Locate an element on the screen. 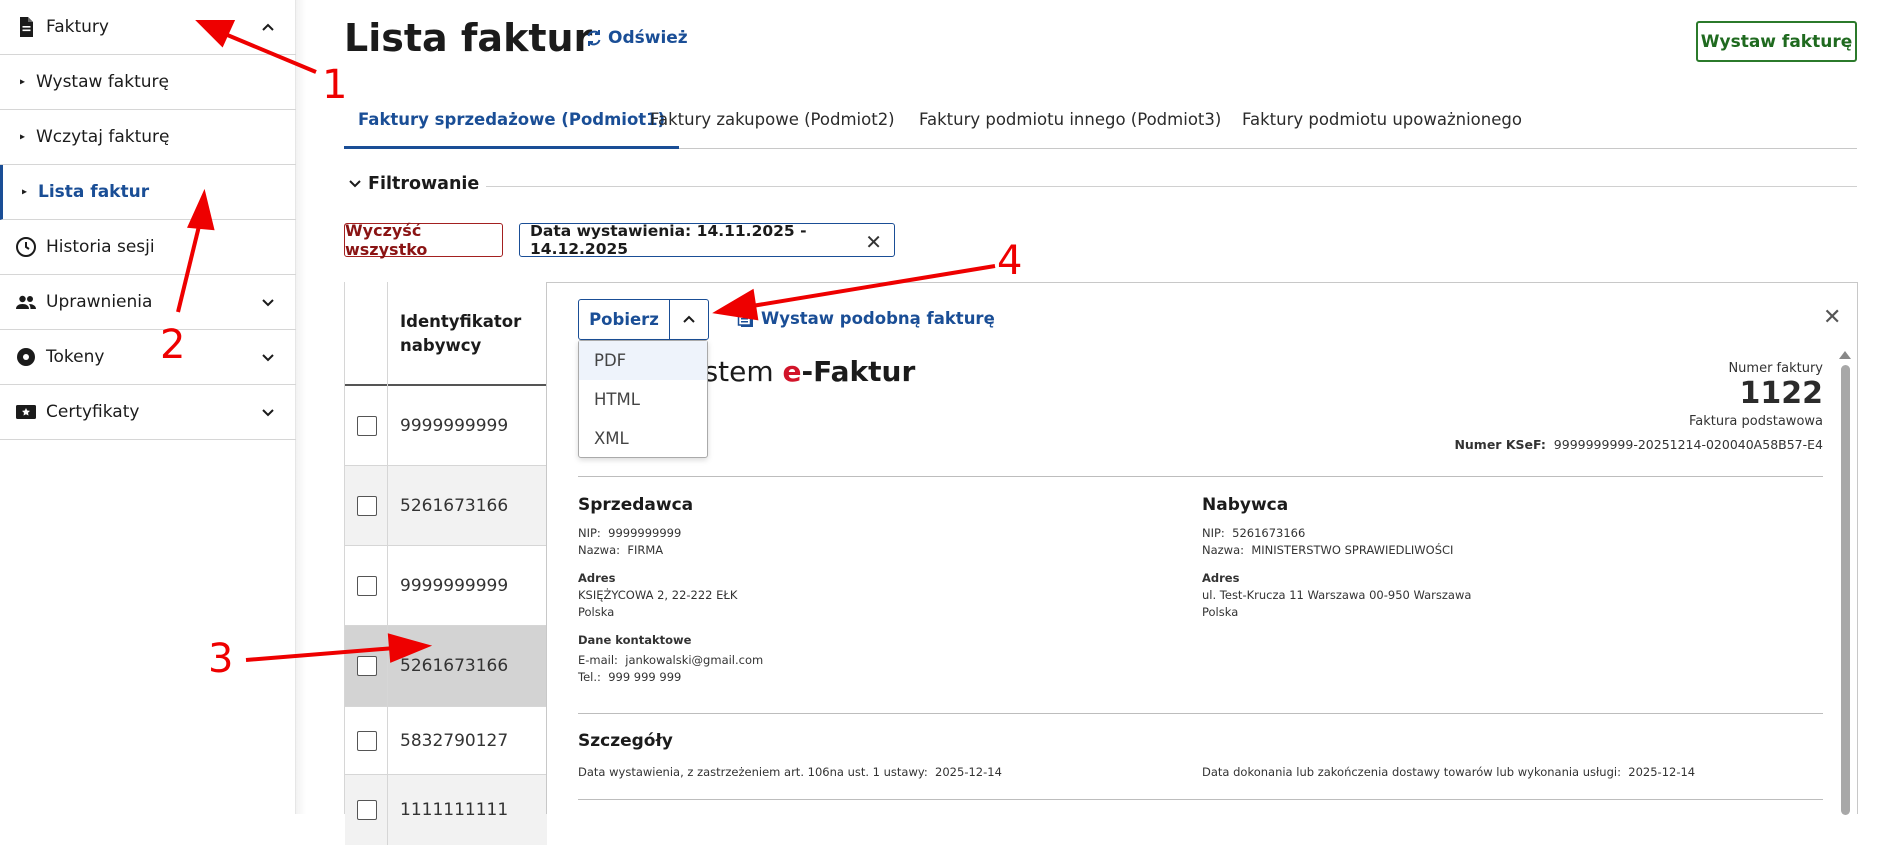  label: E-mail: is located at coordinates (598, 660).